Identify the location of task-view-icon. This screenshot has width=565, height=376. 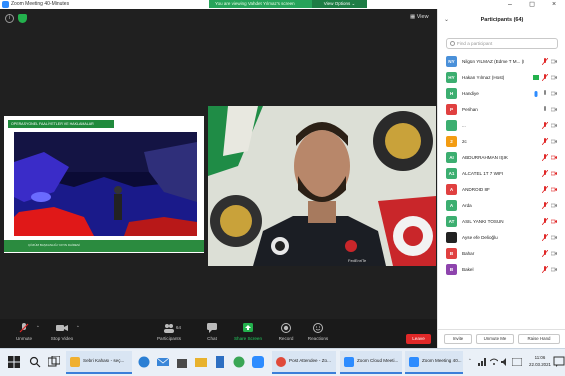
(54, 362).